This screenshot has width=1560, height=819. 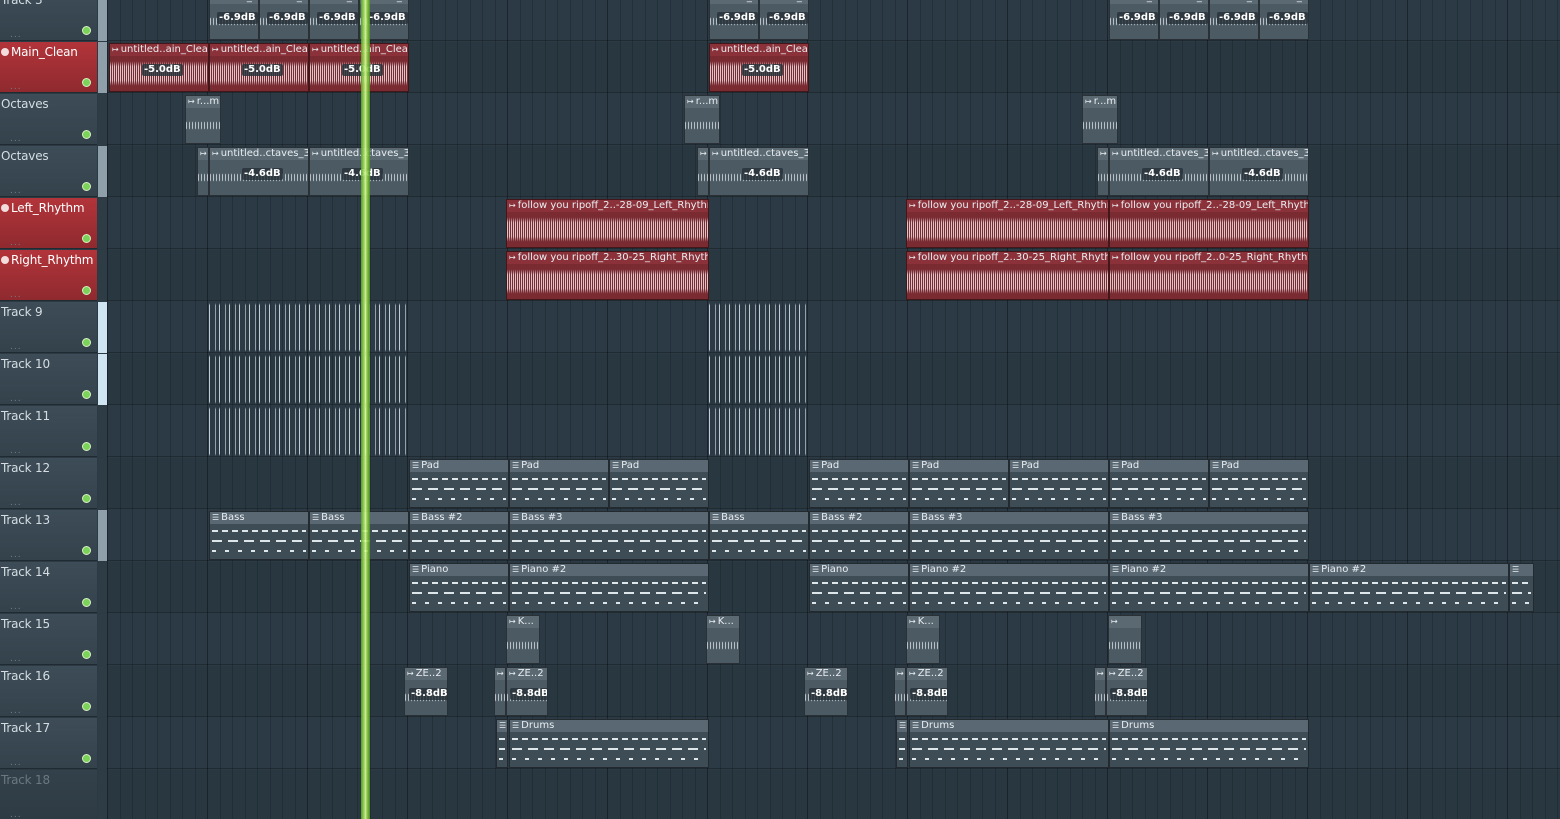 What do you see at coordinates (365, 409) in the screenshot?
I see `playhead` at bounding box center [365, 409].